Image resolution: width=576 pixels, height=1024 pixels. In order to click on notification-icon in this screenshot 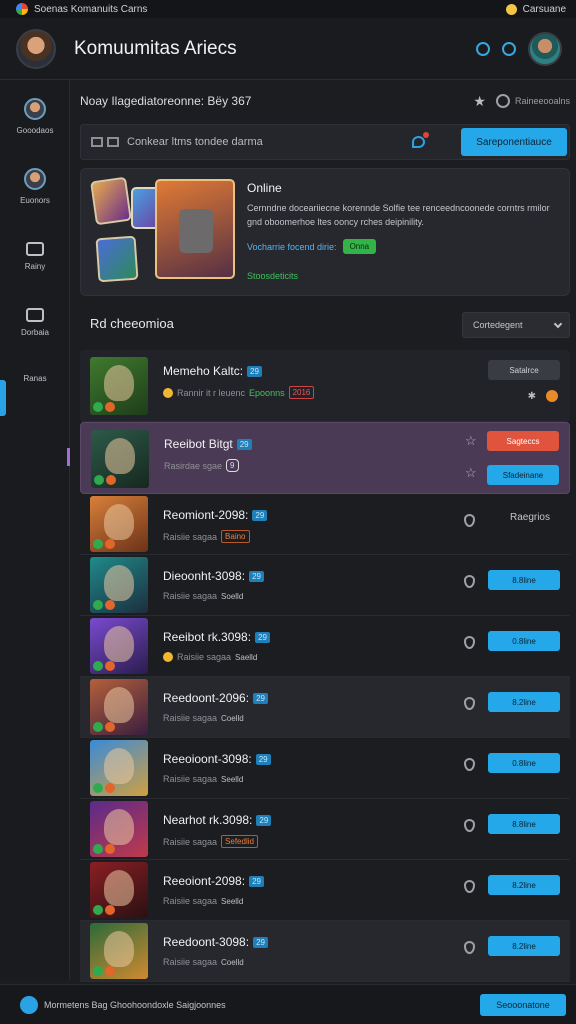, I will do `click(509, 48)`.